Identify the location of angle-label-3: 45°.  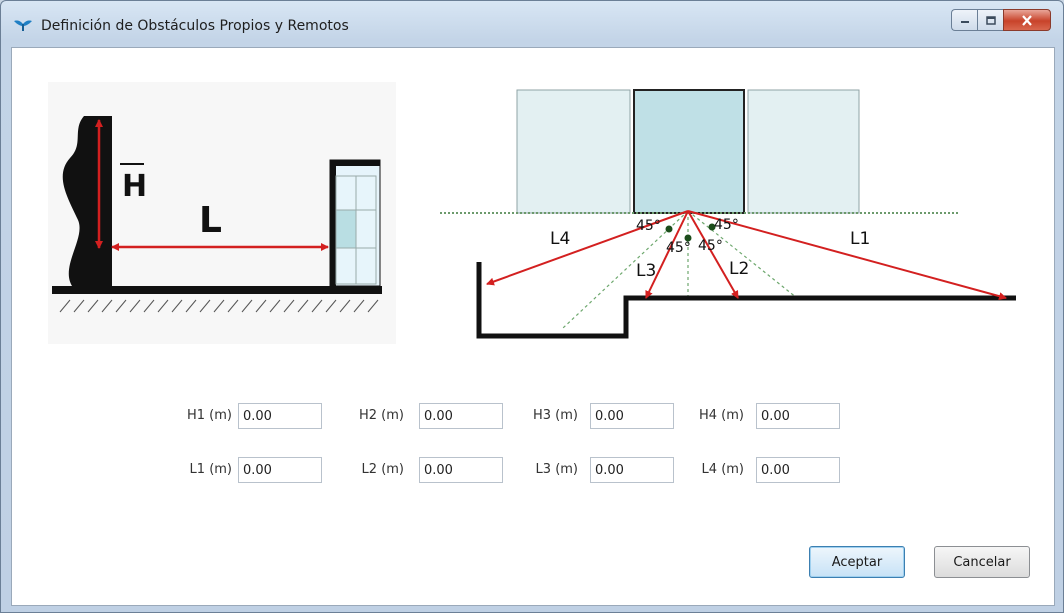
(678, 248).